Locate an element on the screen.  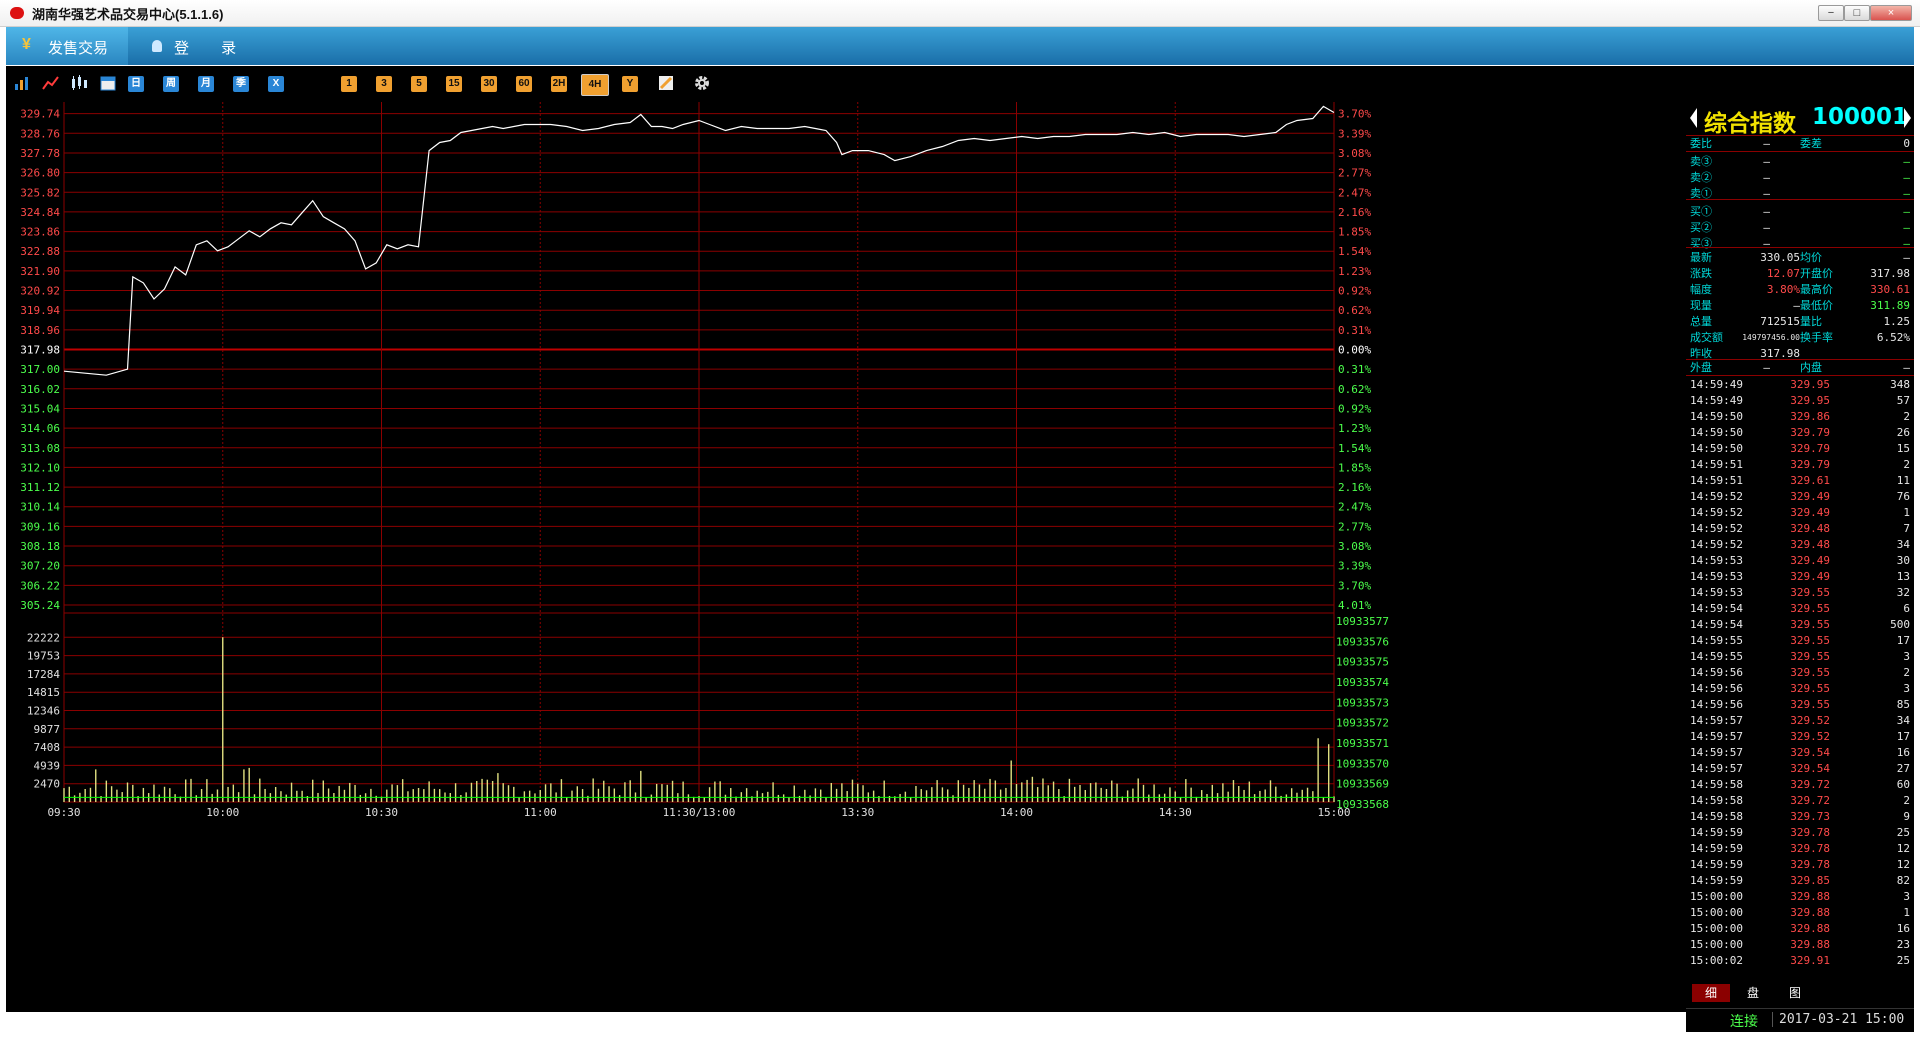
pencil-icon is located at coordinates (666, 83).